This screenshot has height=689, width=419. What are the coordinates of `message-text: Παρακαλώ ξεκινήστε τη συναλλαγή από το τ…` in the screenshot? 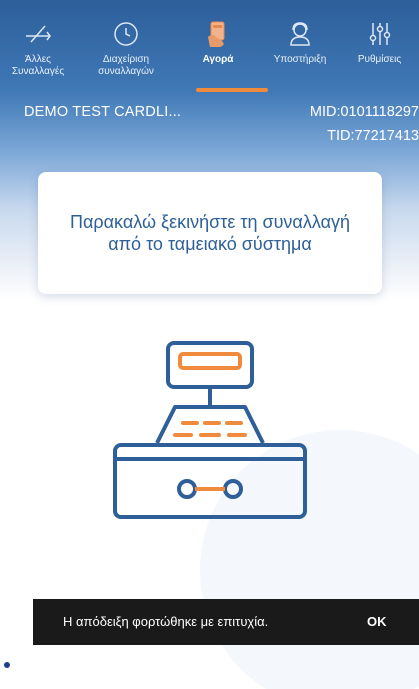 It's located at (210, 233).